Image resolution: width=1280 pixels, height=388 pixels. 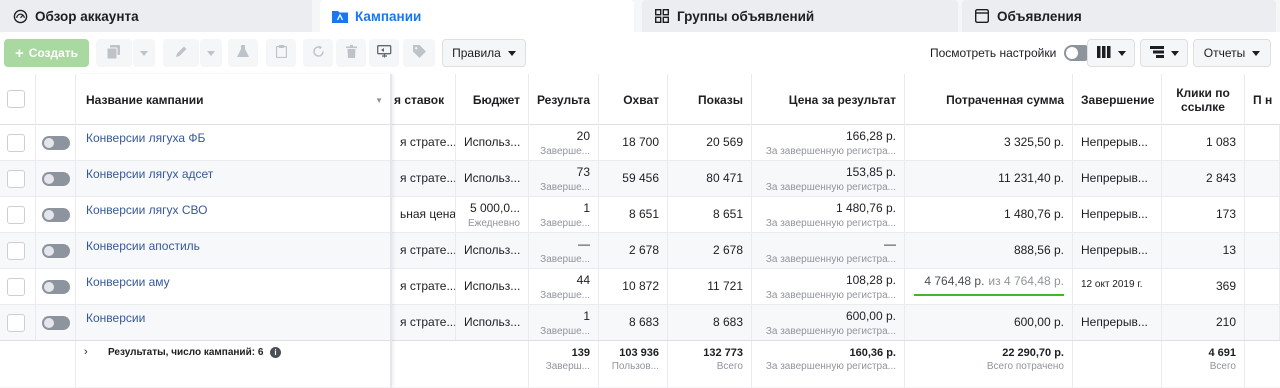 What do you see at coordinates (1225, 322) in the screenshot?
I see `clicks-value: 210` at bounding box center [1225, 322].